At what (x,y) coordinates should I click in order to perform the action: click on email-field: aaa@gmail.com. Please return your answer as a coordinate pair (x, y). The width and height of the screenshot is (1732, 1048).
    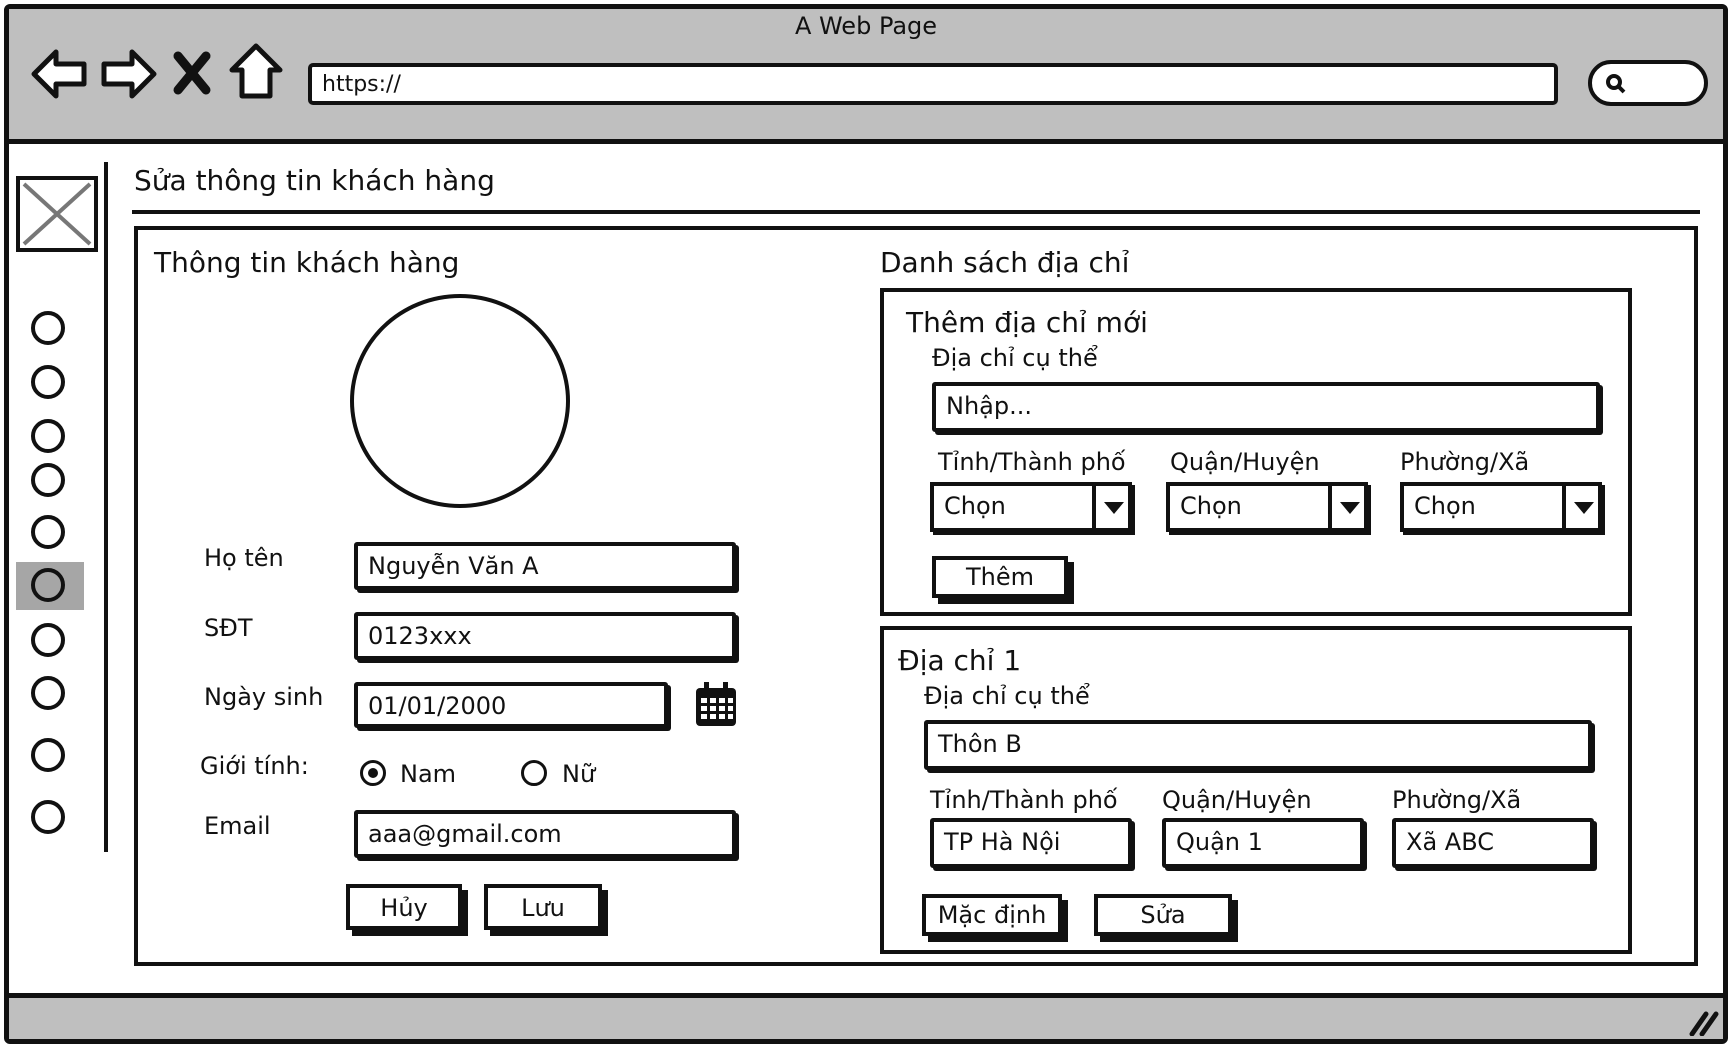
    Looking at the image, I should click on (545, 834).